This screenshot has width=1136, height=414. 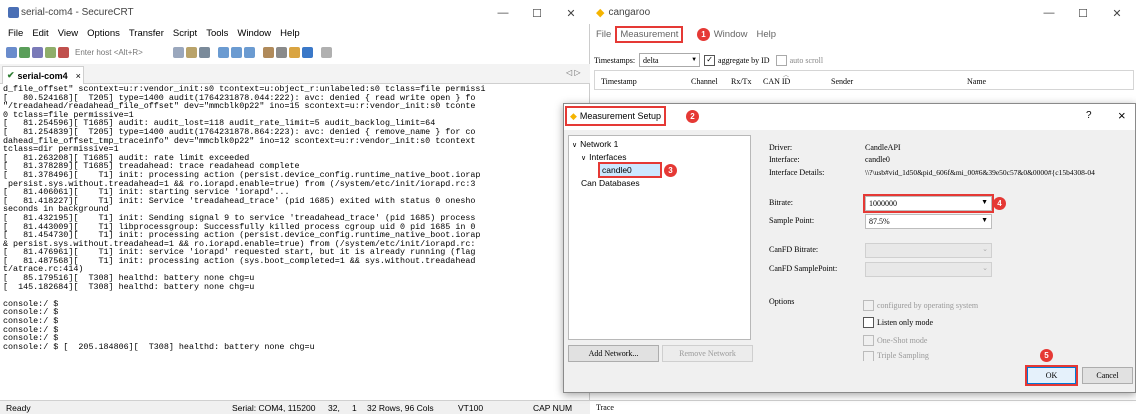 What do you see at coordinates (268, 52) in the screenshot?
I see `session-options-icon` at bounding box center [268, 52].